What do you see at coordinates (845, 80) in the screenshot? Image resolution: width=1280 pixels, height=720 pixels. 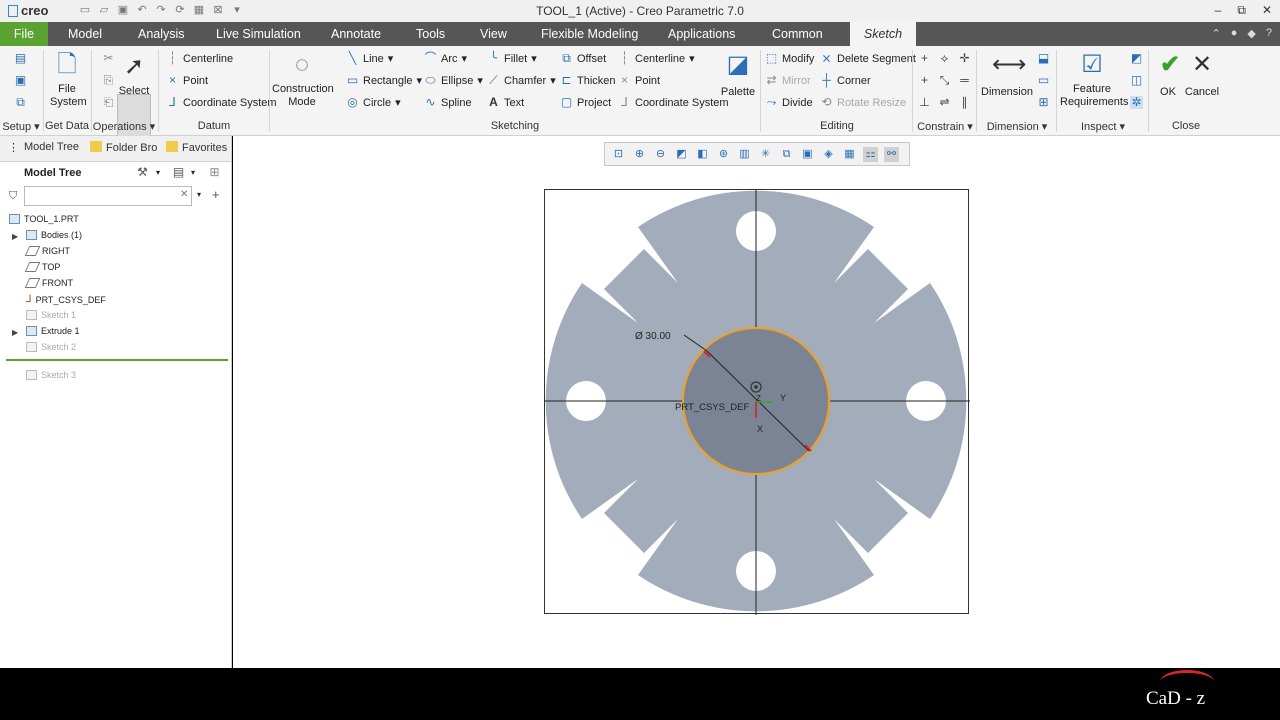 I see `corner-button: ┼ Corner` at bounding box center [845, 80].